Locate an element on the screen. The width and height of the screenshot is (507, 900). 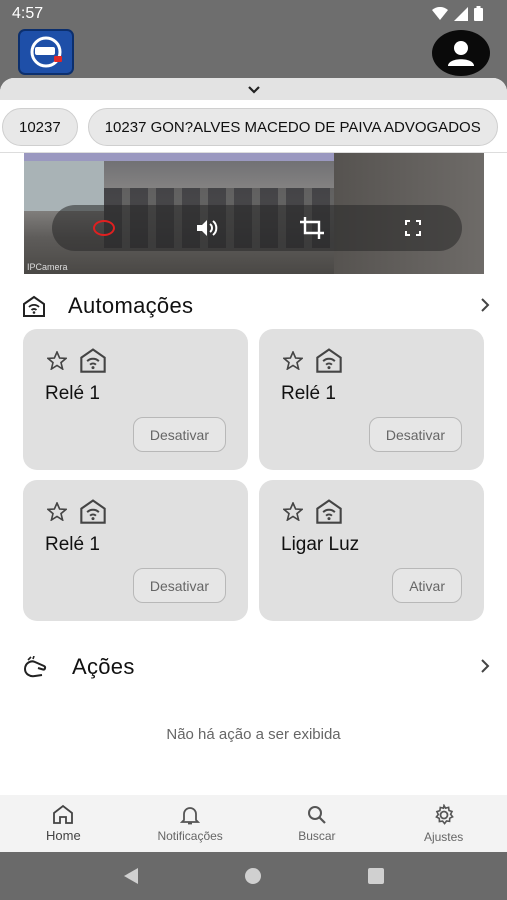
bottom-navigation: Home Notificações Buscar Ajustes is located at coordinates (253, 823).